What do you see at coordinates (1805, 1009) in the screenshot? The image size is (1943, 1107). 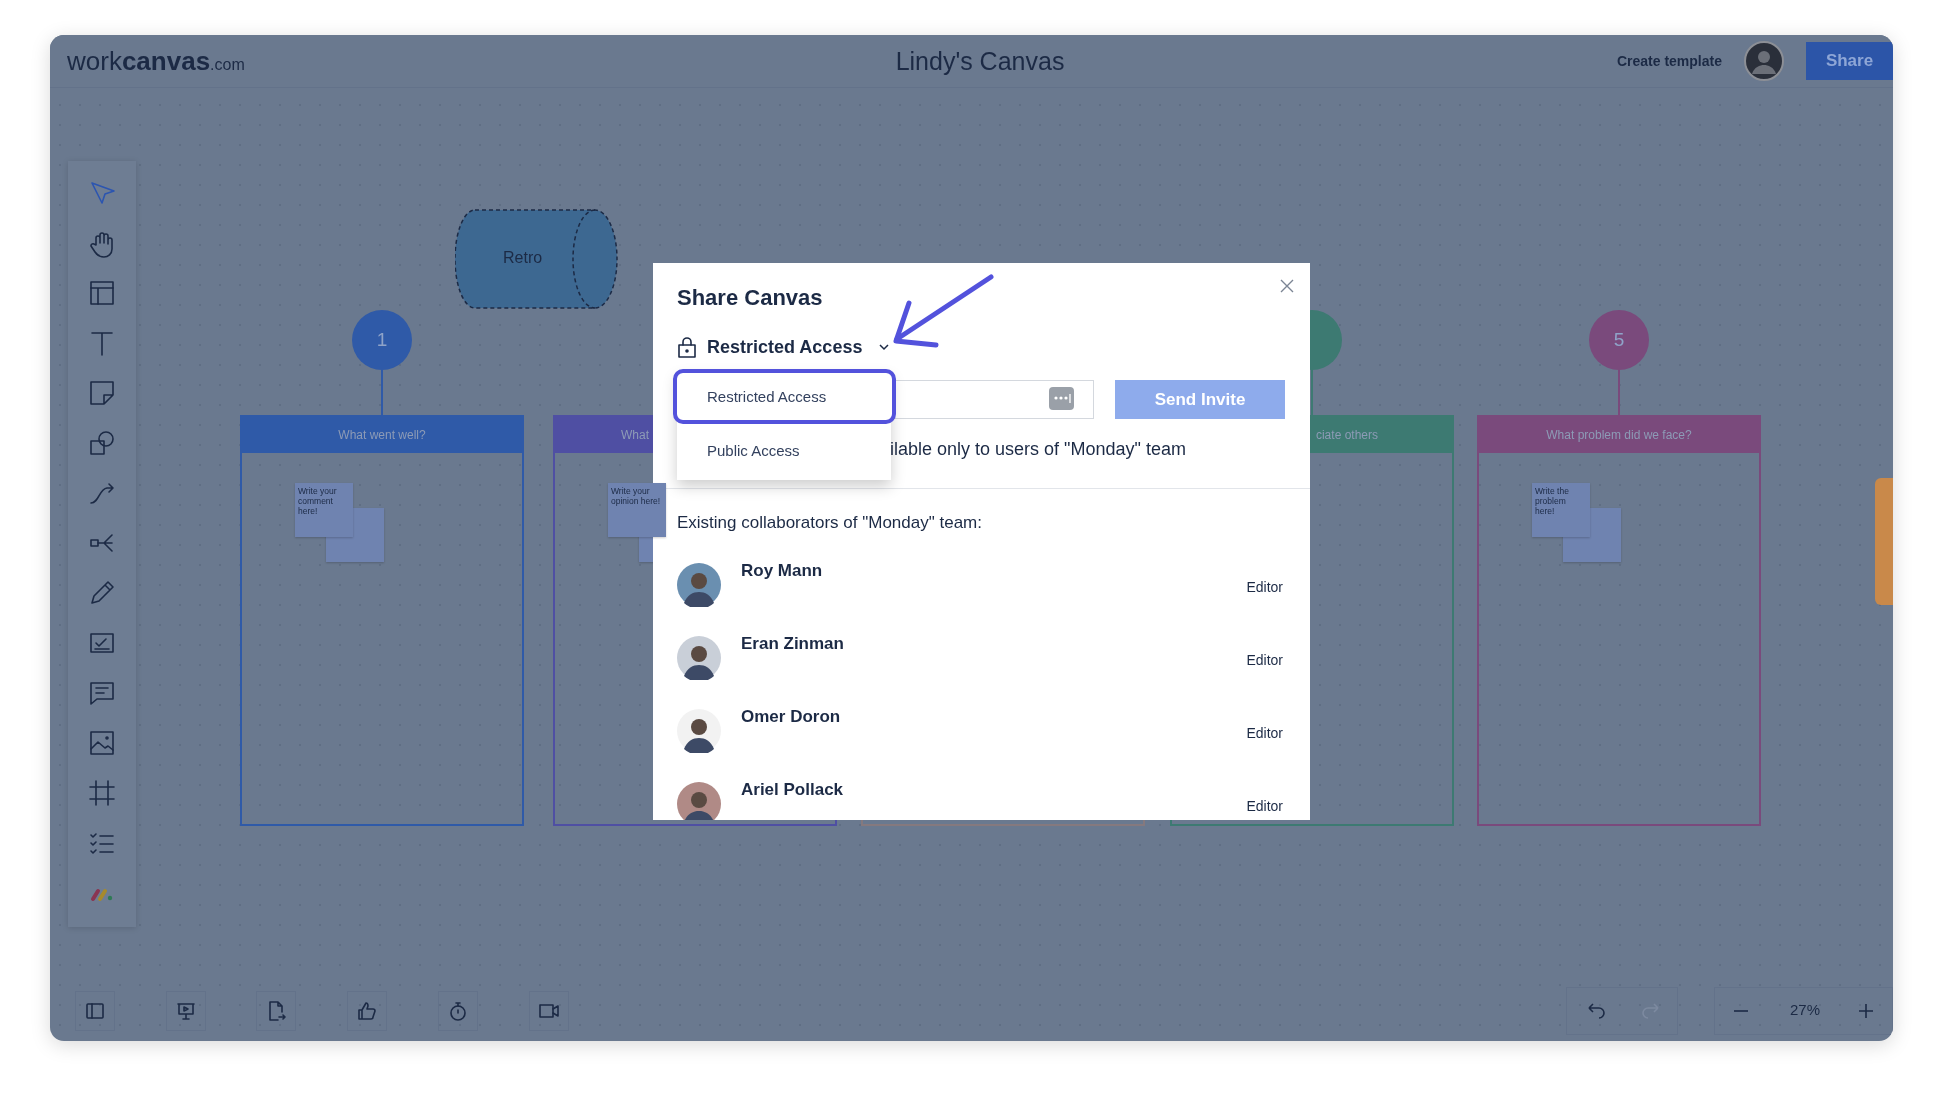 I see `zoom-level: 27%` at bounding box center [1805, 1009].